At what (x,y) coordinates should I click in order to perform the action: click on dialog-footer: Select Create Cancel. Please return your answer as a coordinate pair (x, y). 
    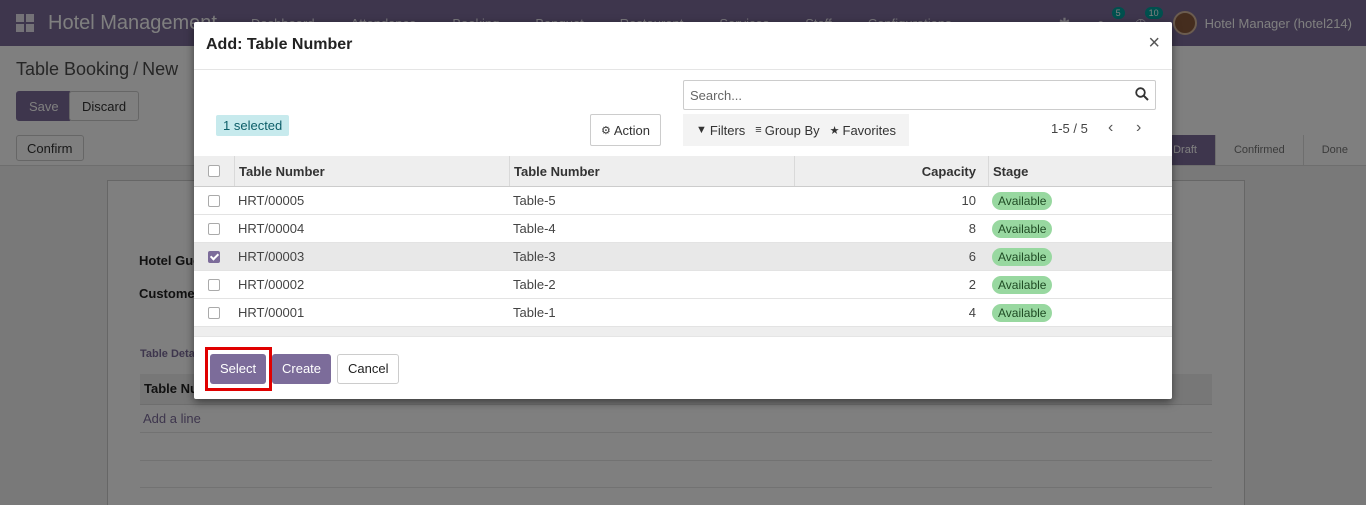
    Looking at the image, I should click on (683, 367).